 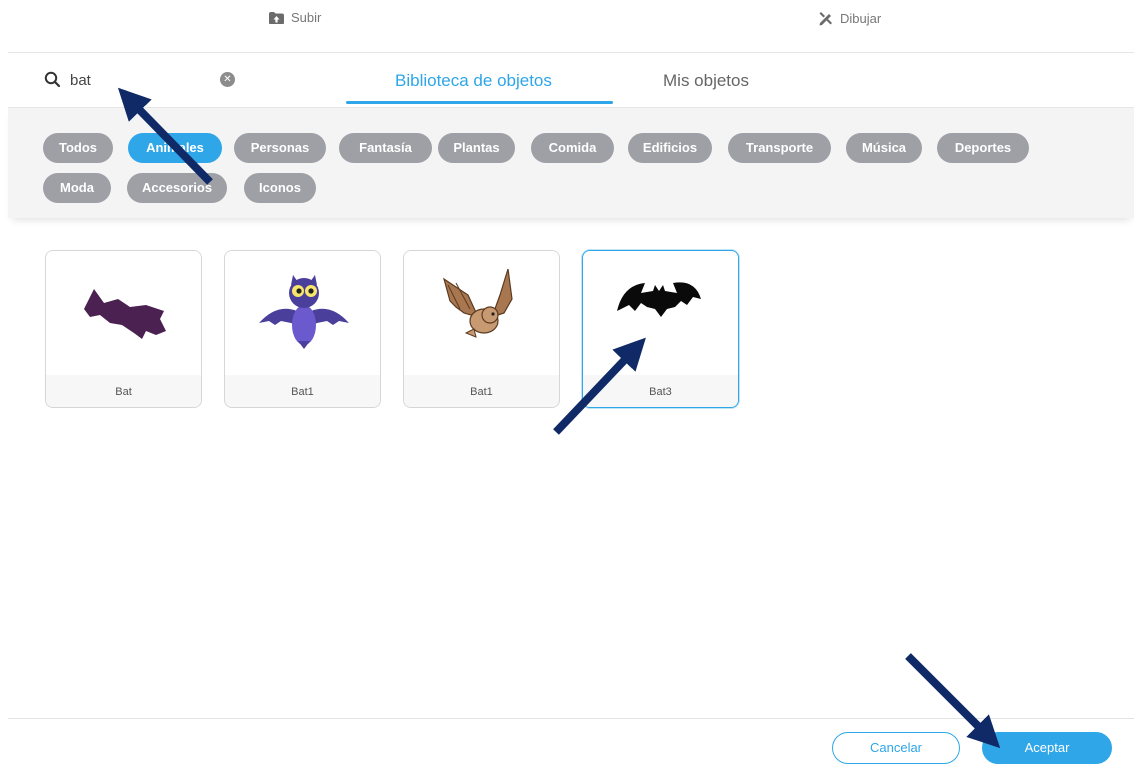 I want to click on search-icon, so click(x=52, y=79).